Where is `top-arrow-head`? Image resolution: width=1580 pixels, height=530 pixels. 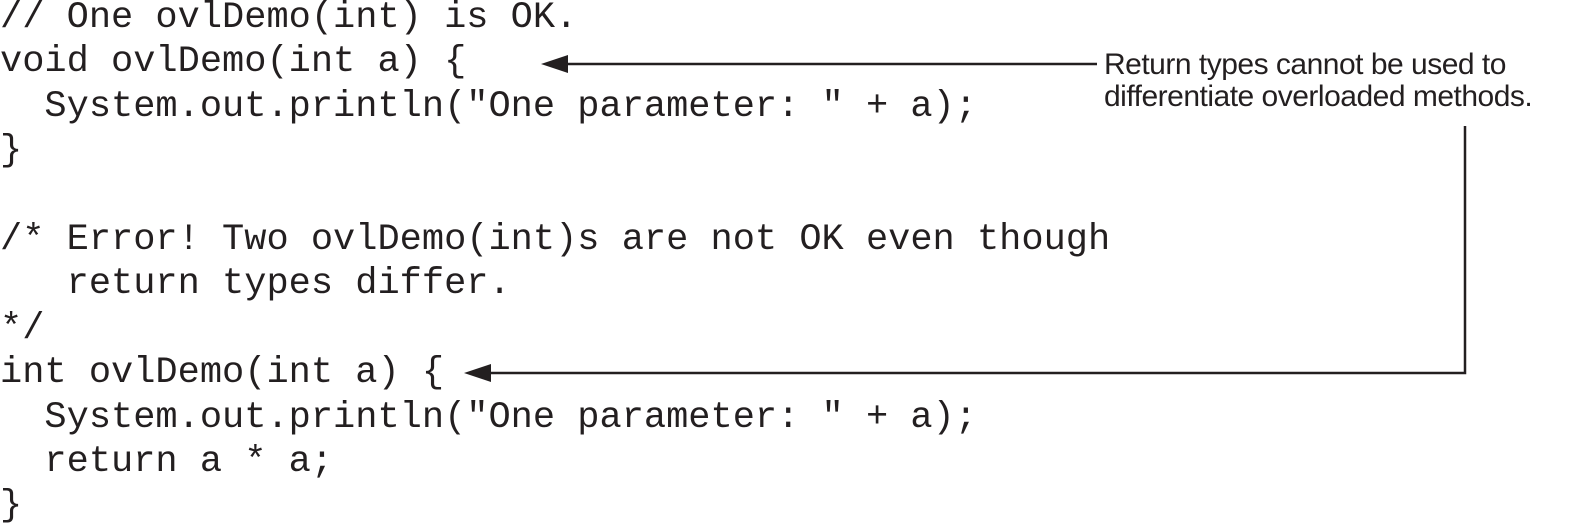
top-arrow-head is located at coordinates (554, 64).